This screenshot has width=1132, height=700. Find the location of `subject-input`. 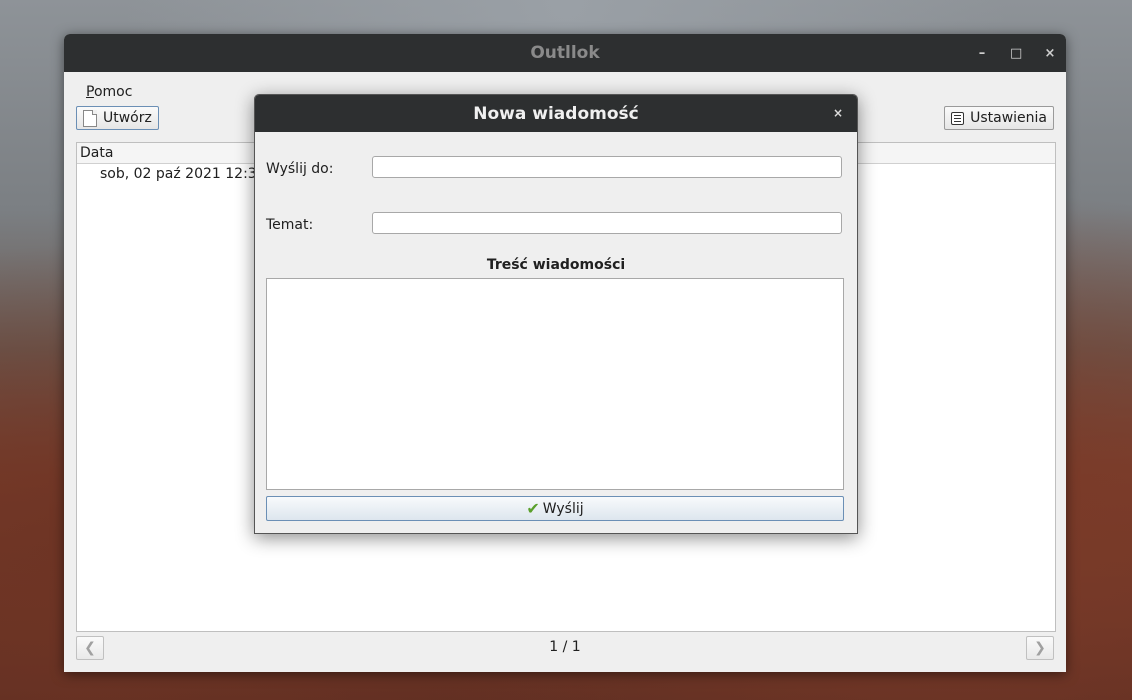

subject-input is located at coordinates (607, 223).